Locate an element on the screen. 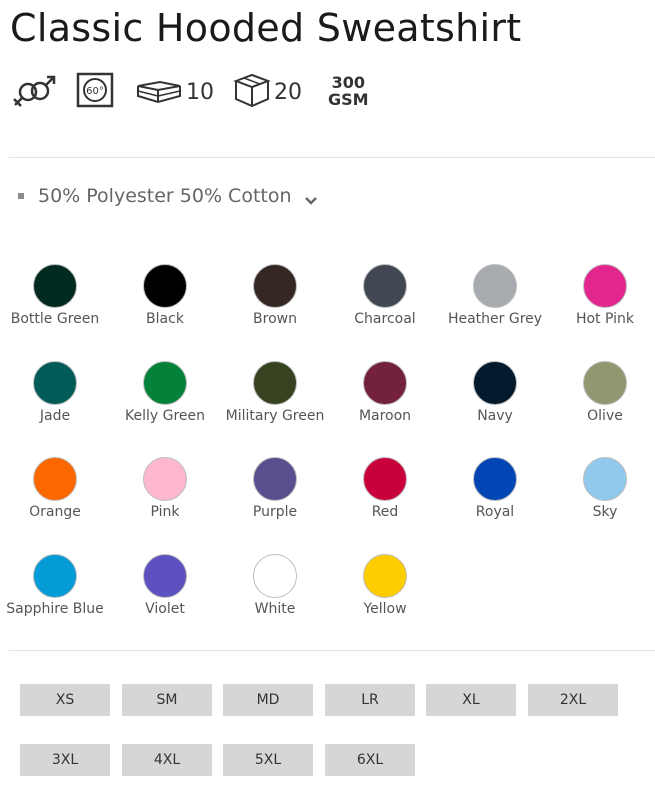 The height and width of the screenshot is (787, 655). carton-quantity: 20 is located at coordinates (288, 92).